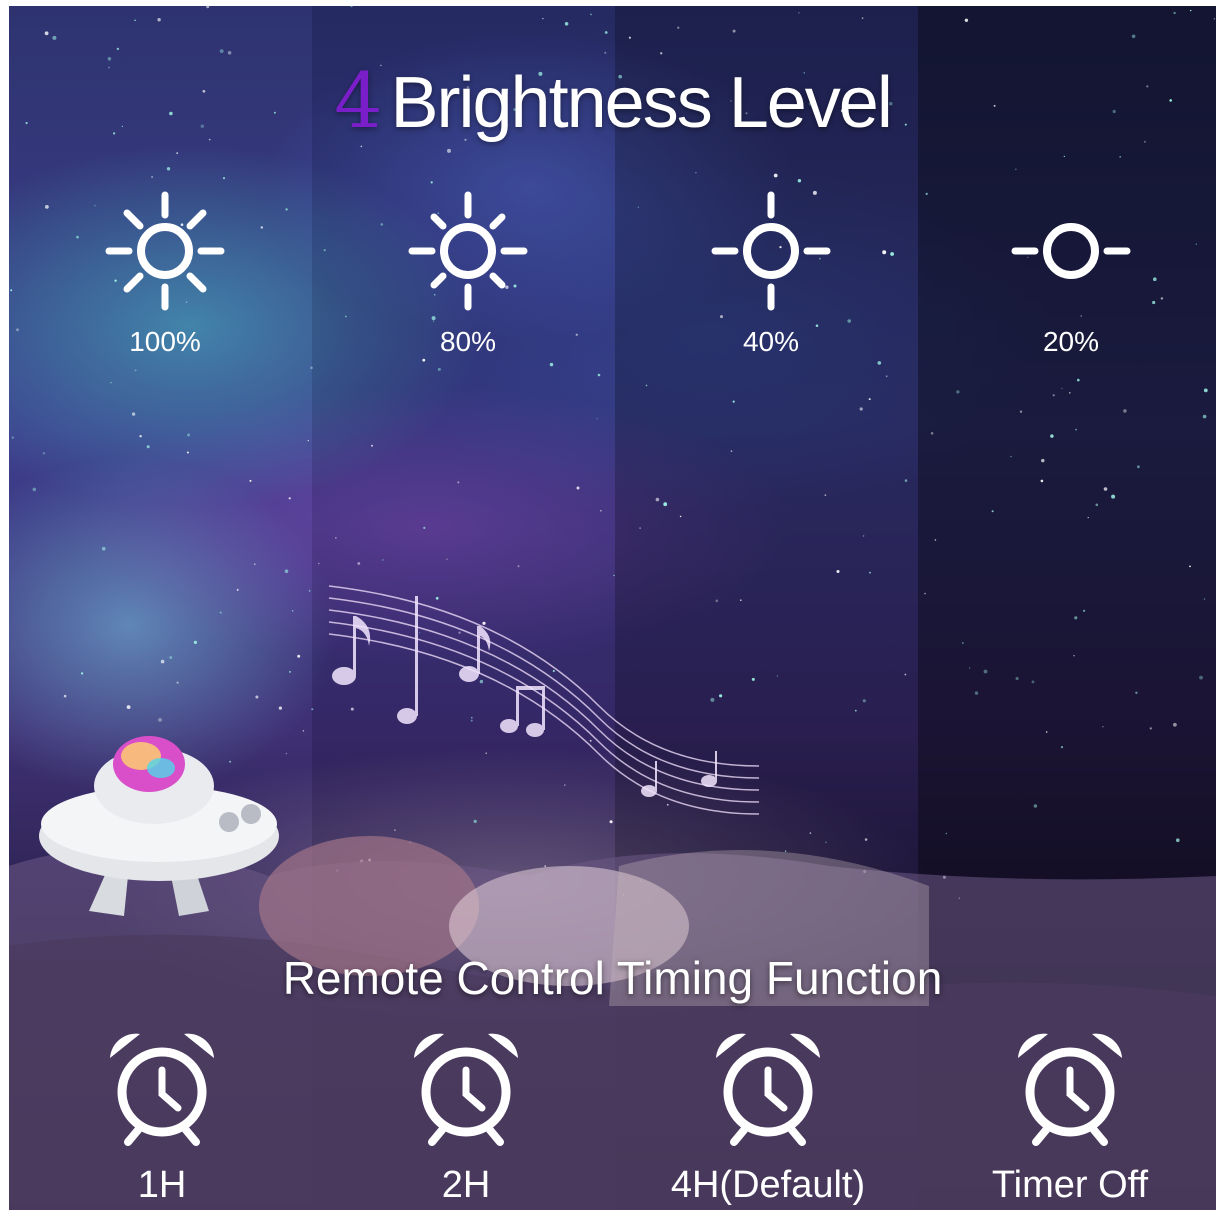 The image size is (1216, 1210). Describe the element at coordinates (1070, 1185) in the screenshot. I see `timer-label-off: Timer Off` at that location.